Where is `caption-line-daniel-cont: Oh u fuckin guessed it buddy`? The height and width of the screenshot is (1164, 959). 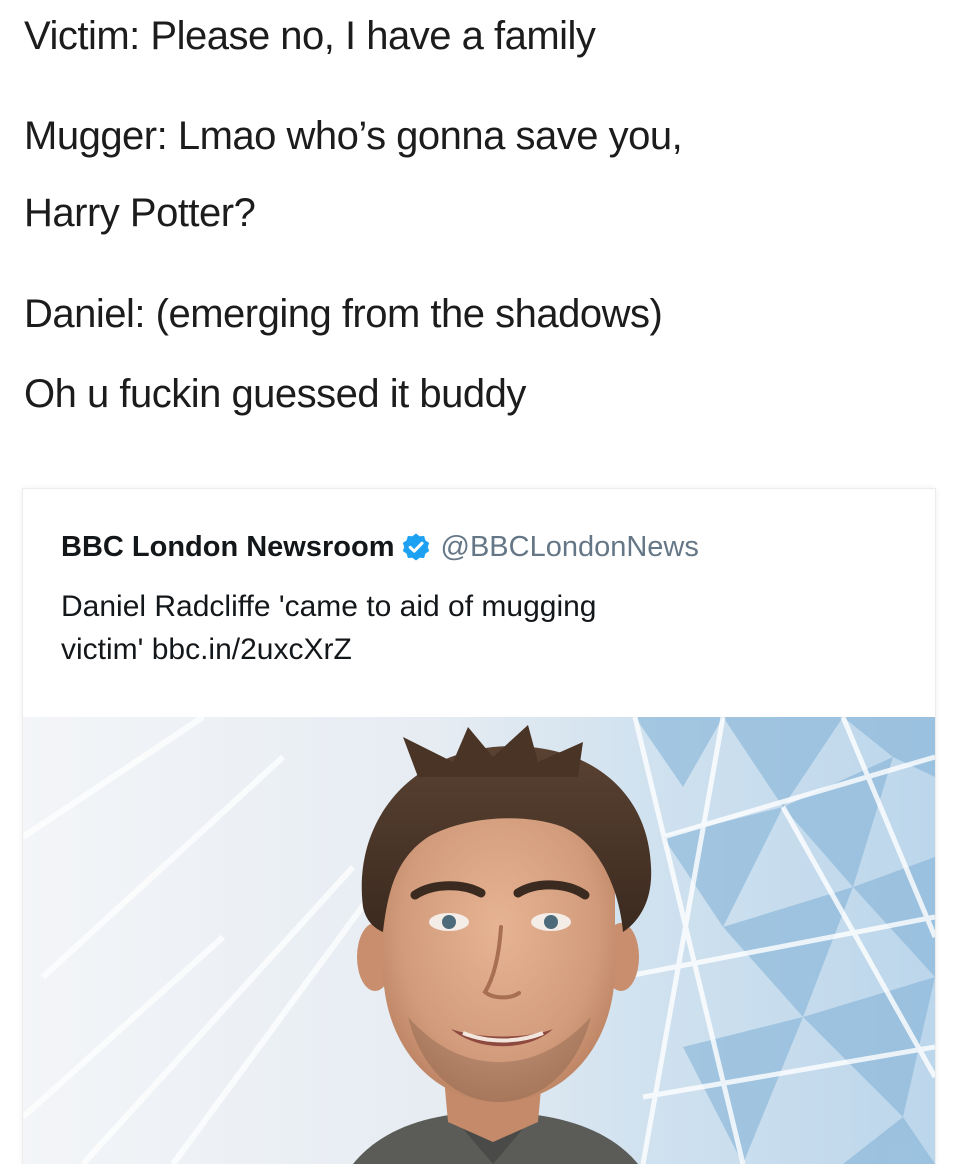
caption-line-daniel-cont: Oh u fuckin guessed it buddy is located at coordinates (275, 394).